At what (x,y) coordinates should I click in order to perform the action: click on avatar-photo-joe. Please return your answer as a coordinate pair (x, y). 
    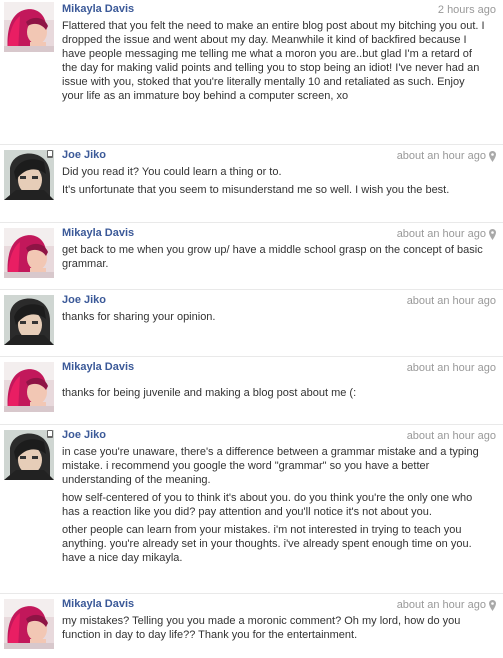
    Looking at the image, I should click on (29, 320).